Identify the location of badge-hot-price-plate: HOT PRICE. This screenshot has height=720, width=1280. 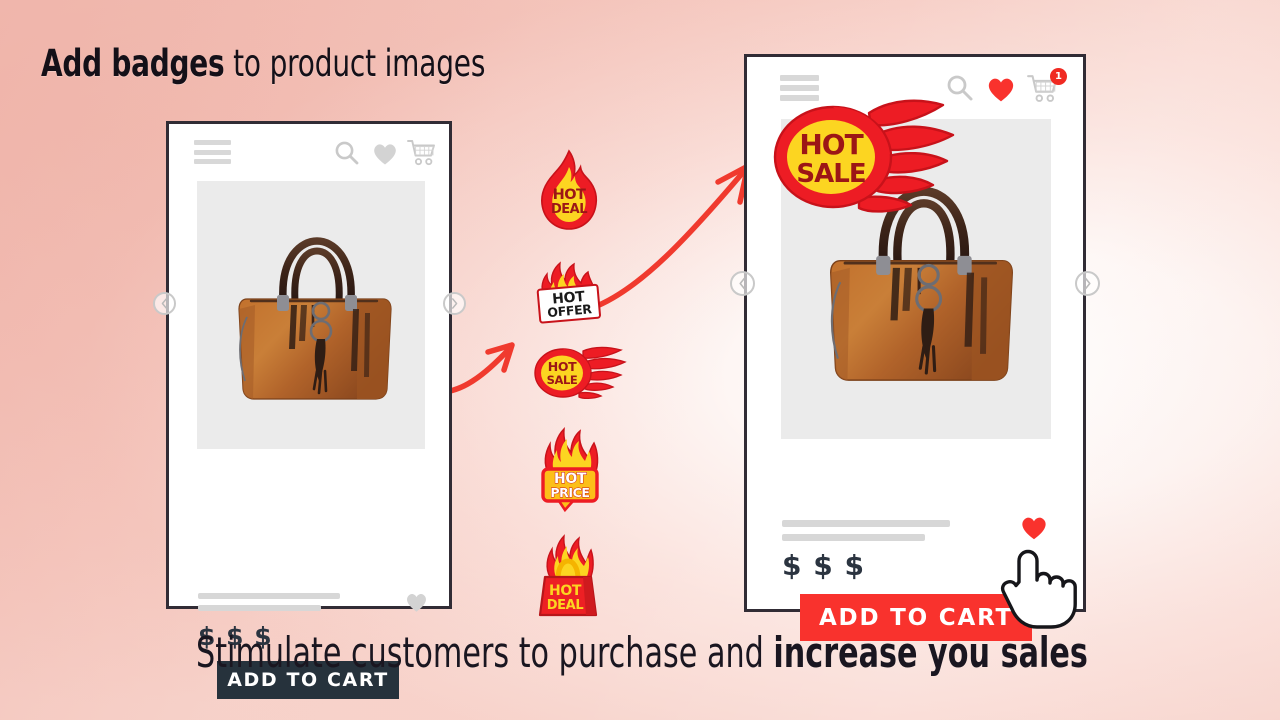
(570, 470).